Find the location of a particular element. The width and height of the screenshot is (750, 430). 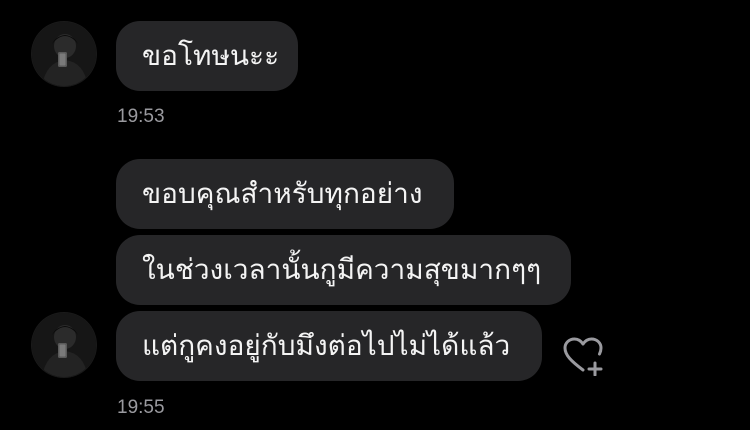

message-text: ขอโทษนะะ is located at coordinates (211, 55).